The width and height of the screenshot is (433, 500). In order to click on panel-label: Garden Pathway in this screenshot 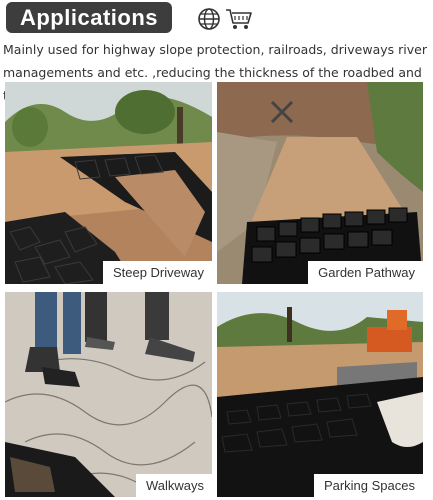, I will do `click(365, 272)`.